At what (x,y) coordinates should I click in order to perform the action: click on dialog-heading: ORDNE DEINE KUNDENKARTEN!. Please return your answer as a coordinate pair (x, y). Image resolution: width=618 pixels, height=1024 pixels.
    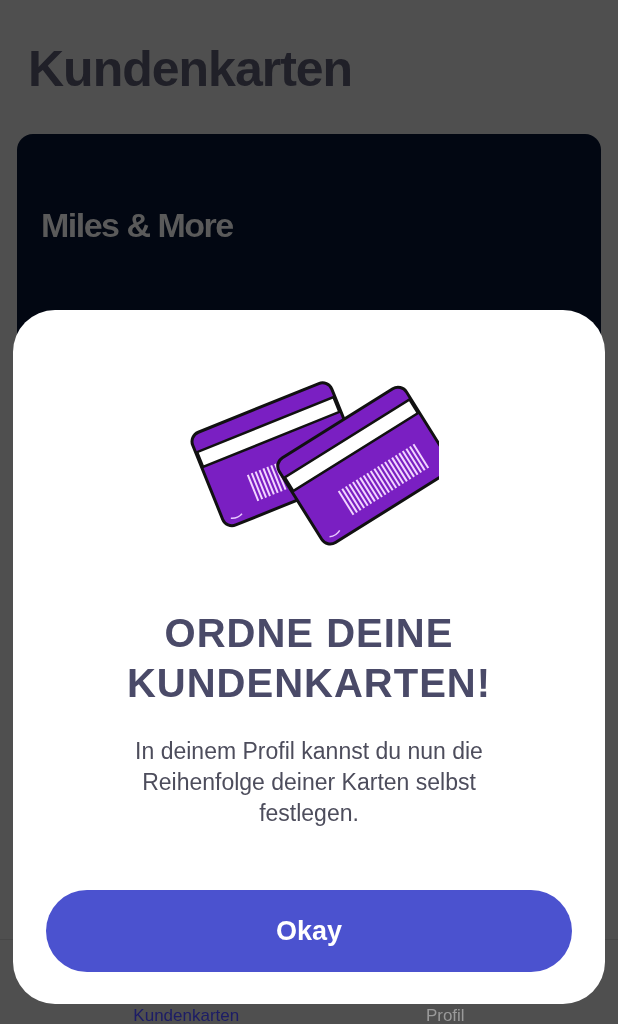
    Looking at the image, I should click on (309, 658).